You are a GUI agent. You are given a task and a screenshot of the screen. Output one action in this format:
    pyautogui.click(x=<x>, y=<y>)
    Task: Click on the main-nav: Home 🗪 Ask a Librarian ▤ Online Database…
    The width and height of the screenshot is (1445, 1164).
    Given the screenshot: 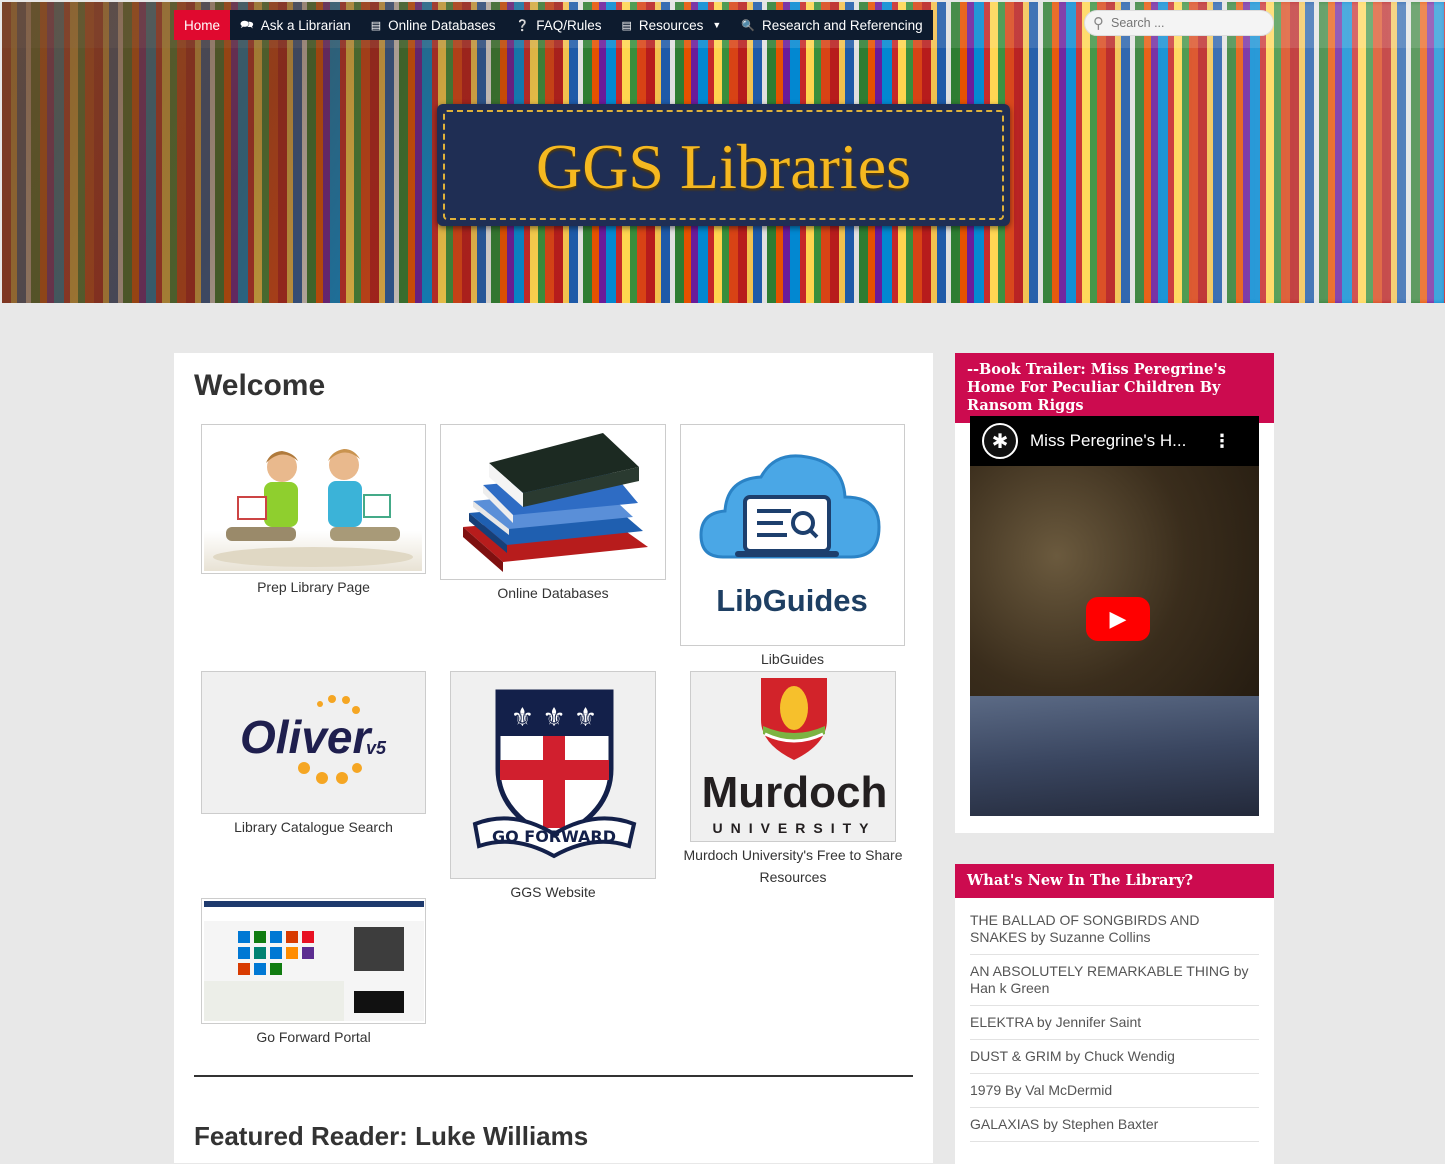 What is the action you would take?
    pyautogui.click(x=553, y=25)
    